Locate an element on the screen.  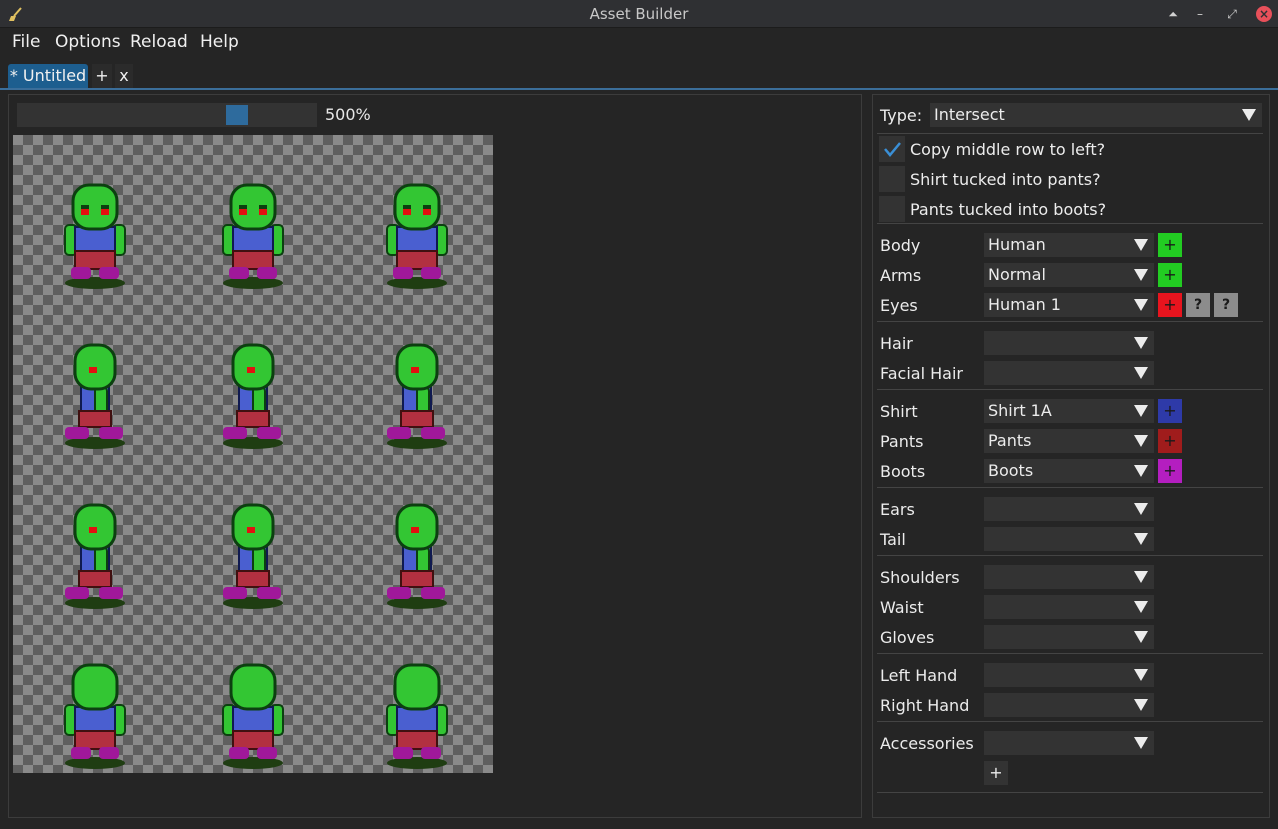
shirt-value: Shirt 1A is located at coordinates (1020, 410).